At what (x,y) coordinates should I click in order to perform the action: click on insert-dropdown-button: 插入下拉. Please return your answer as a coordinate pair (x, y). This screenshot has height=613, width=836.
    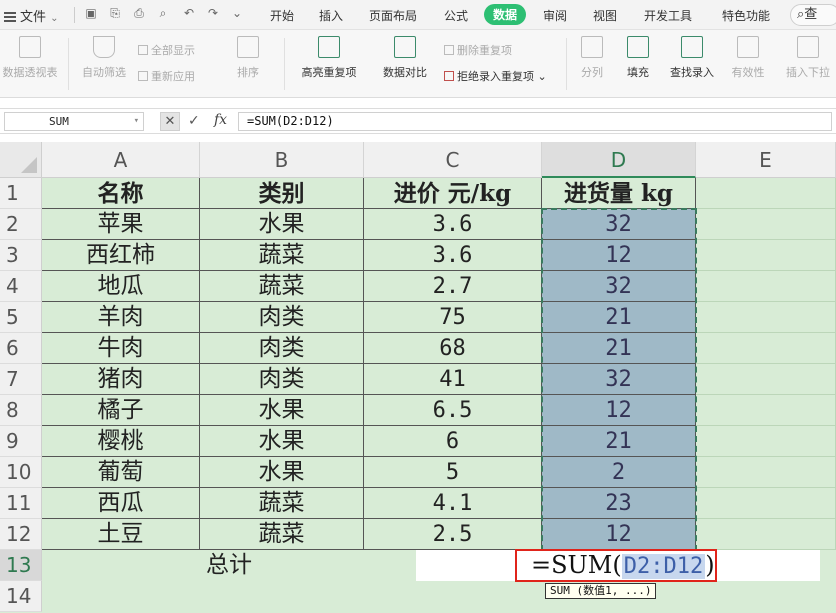
    Looking at the image, I should click on (808, 58).